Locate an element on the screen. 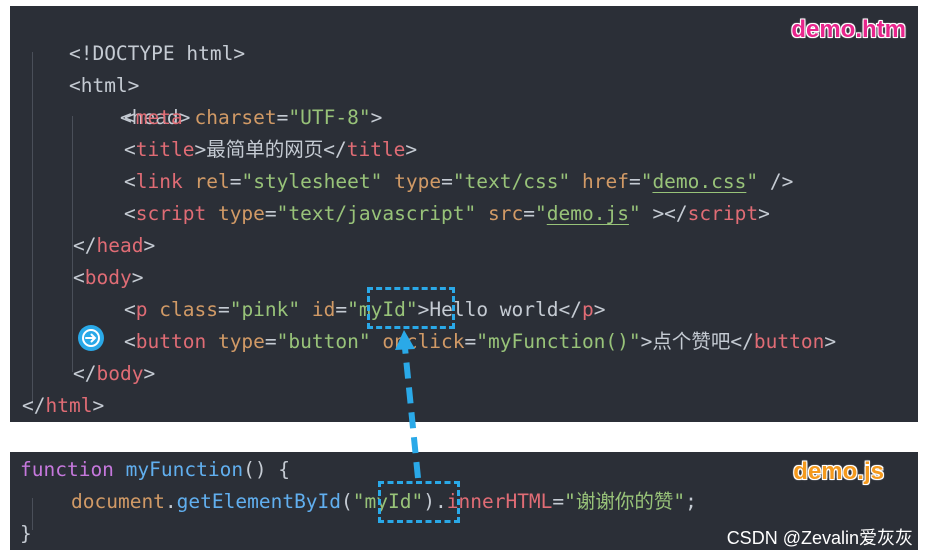  link-arrow-icon is located at coordinates (408, 404).